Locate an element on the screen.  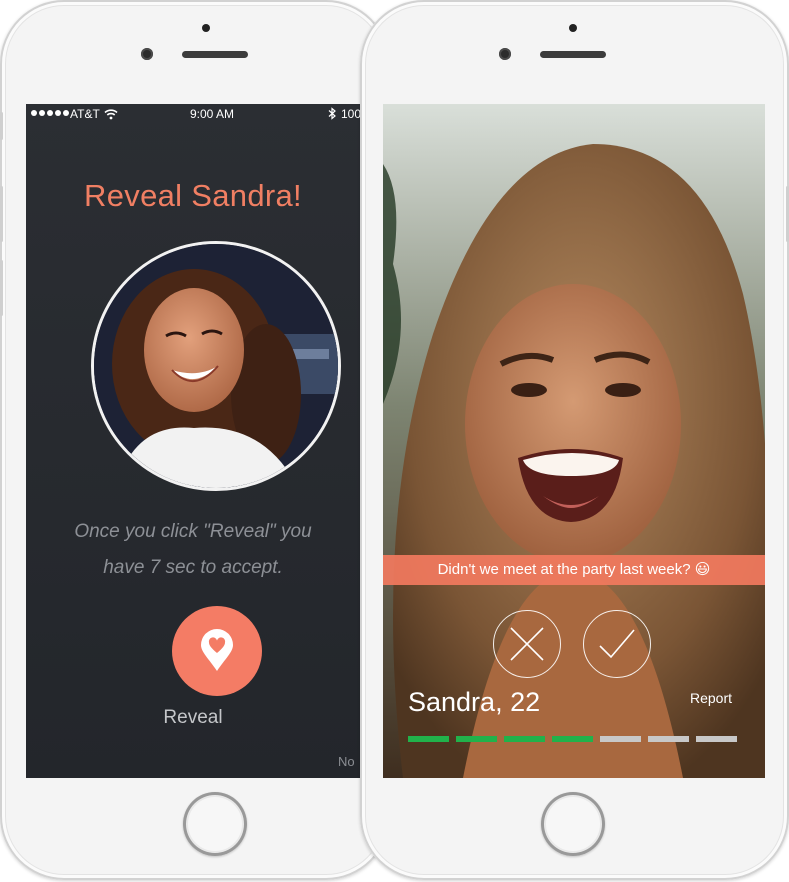
countdown-progress is located at coordinates (572, 739).